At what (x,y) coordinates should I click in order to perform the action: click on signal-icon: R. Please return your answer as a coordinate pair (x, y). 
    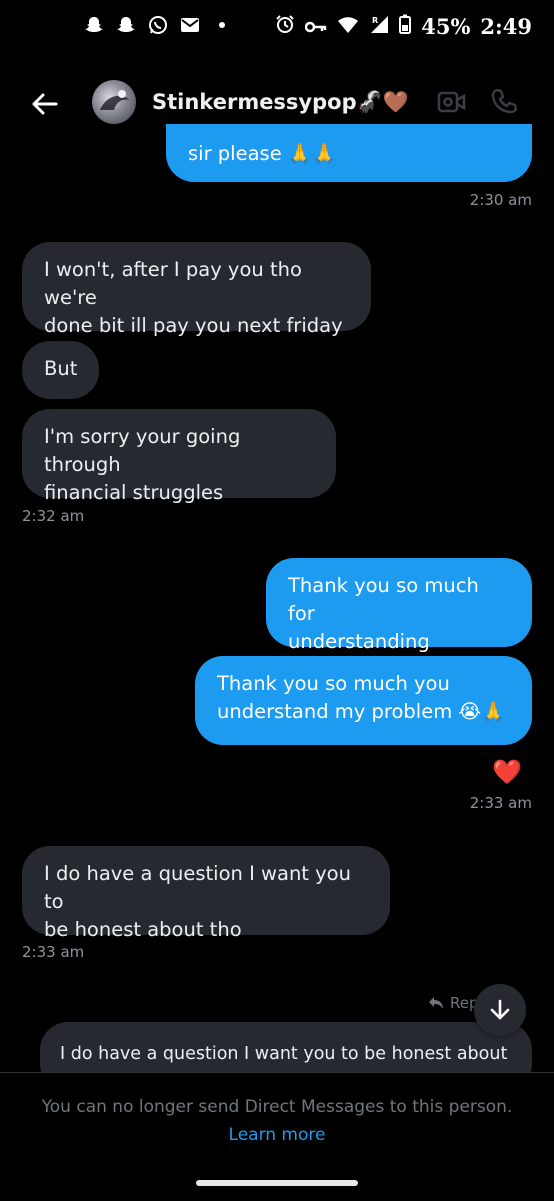
    Looking at the image, I should click on (379, 26).